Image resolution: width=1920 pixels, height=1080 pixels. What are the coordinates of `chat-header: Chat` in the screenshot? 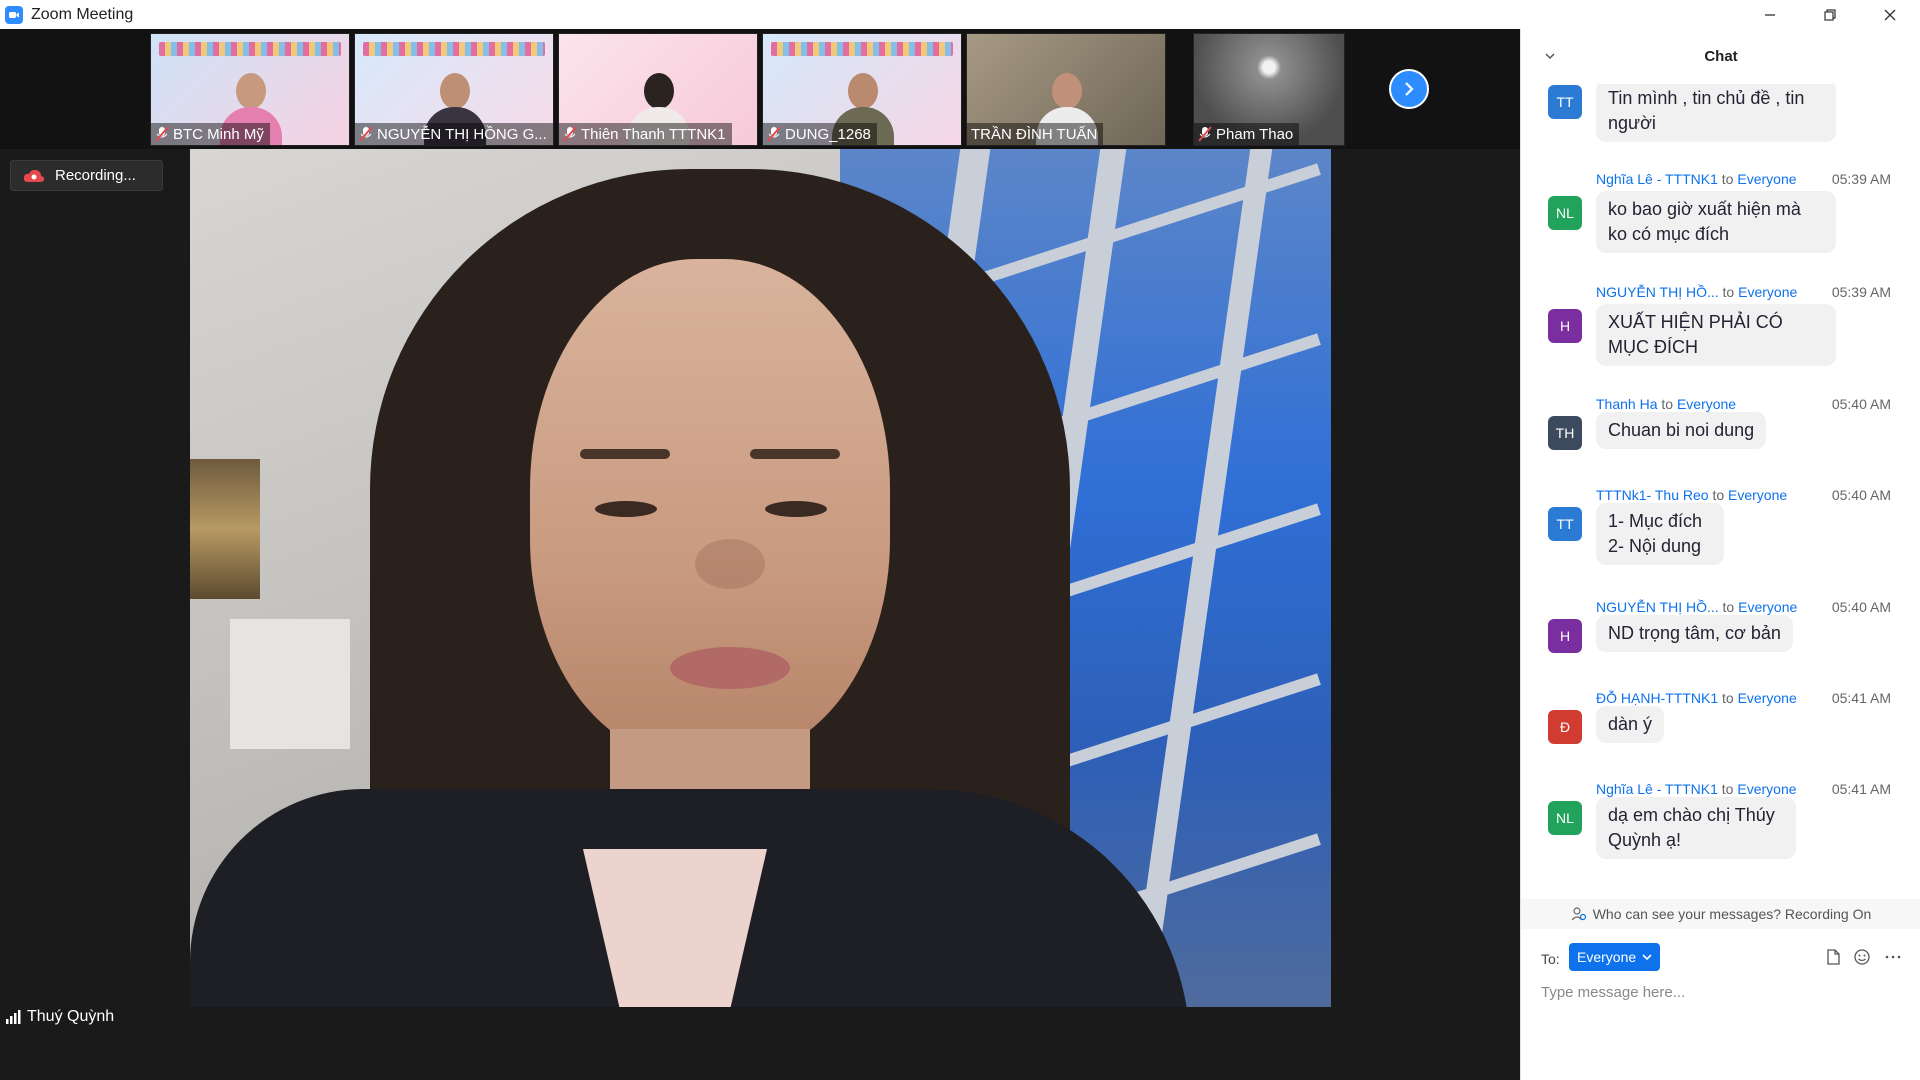 It's located at (1720, 56).